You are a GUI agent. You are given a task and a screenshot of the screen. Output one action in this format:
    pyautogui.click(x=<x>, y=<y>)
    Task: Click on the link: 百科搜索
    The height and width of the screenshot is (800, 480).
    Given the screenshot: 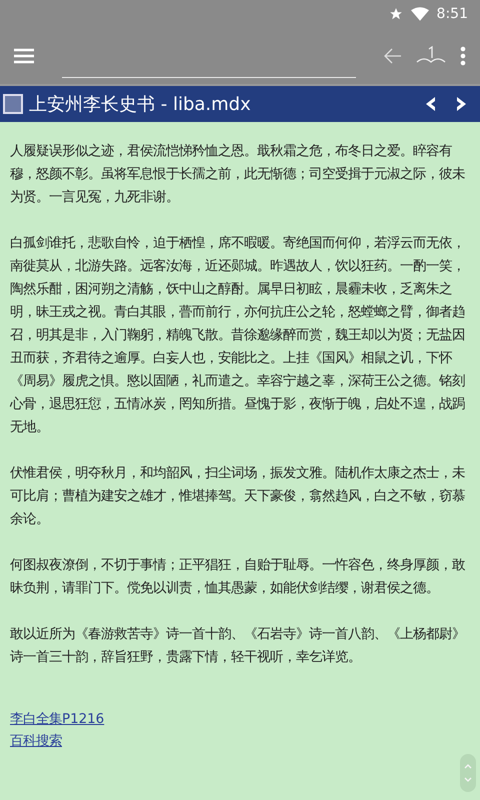 What is the action you would take?
    pyautogui.click(x=36, y=742)
    